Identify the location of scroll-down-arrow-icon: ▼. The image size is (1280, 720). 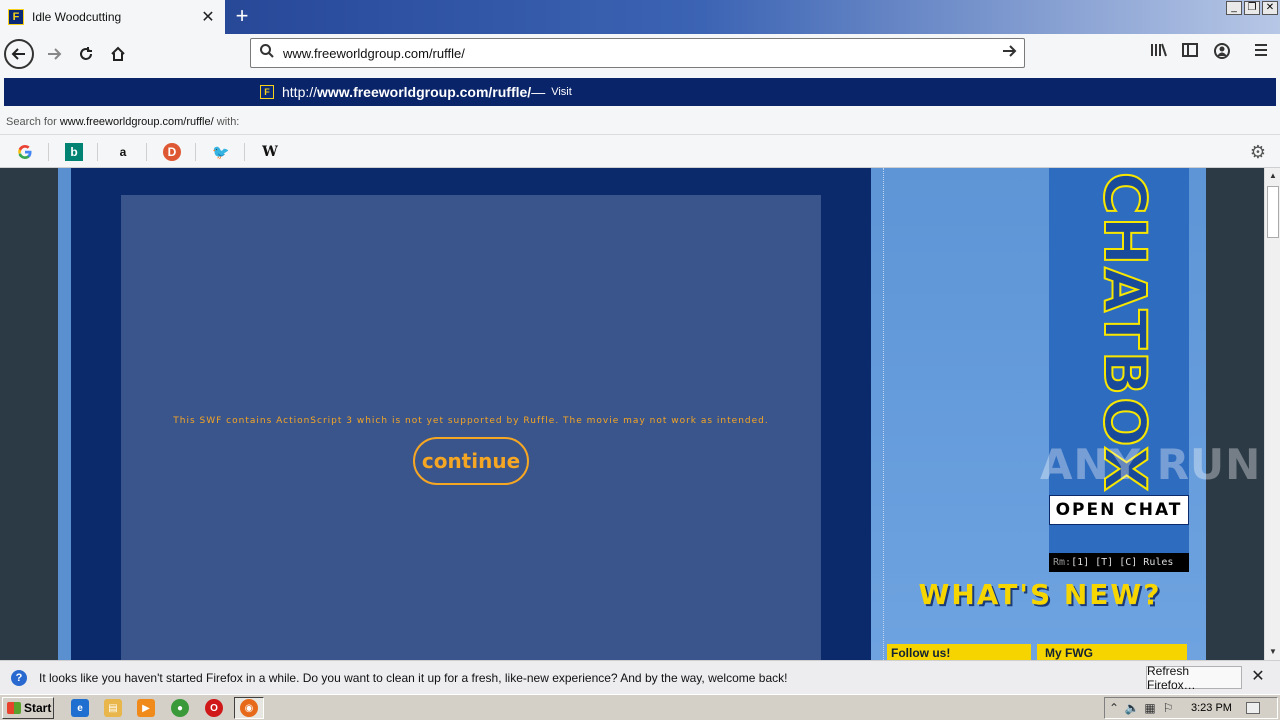
(1272, 652).